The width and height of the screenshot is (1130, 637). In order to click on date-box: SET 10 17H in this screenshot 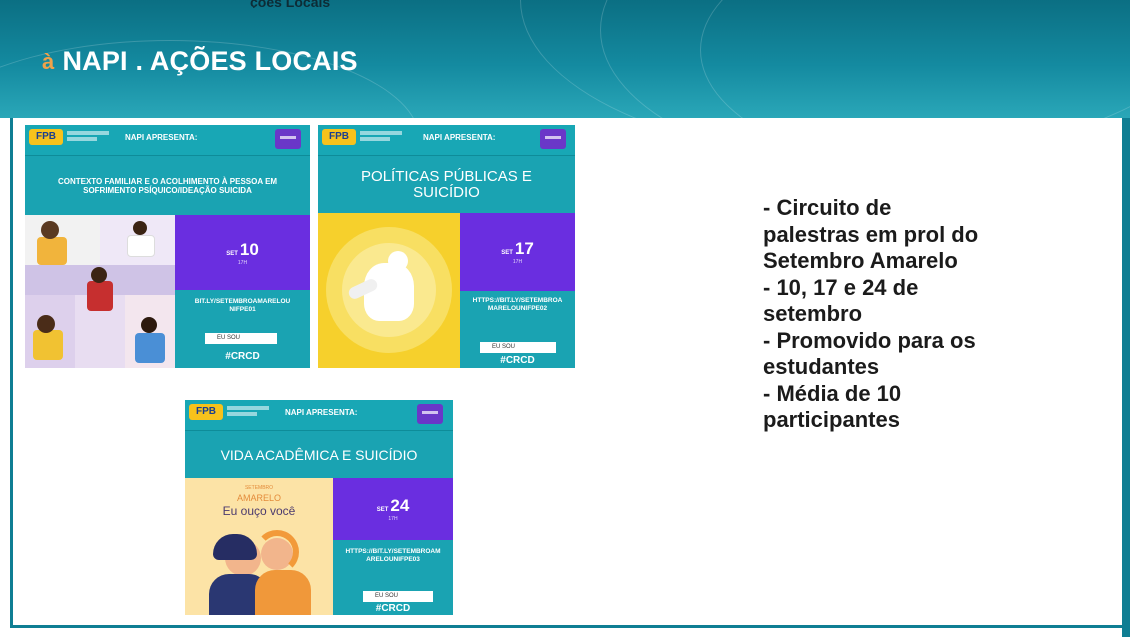, I will do `click(242, 252)`.